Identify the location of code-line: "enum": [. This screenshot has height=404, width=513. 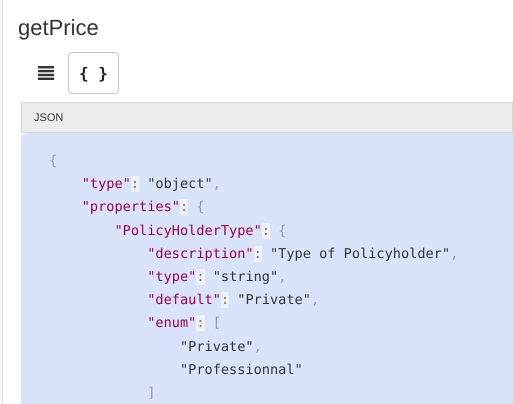
(183, 324).